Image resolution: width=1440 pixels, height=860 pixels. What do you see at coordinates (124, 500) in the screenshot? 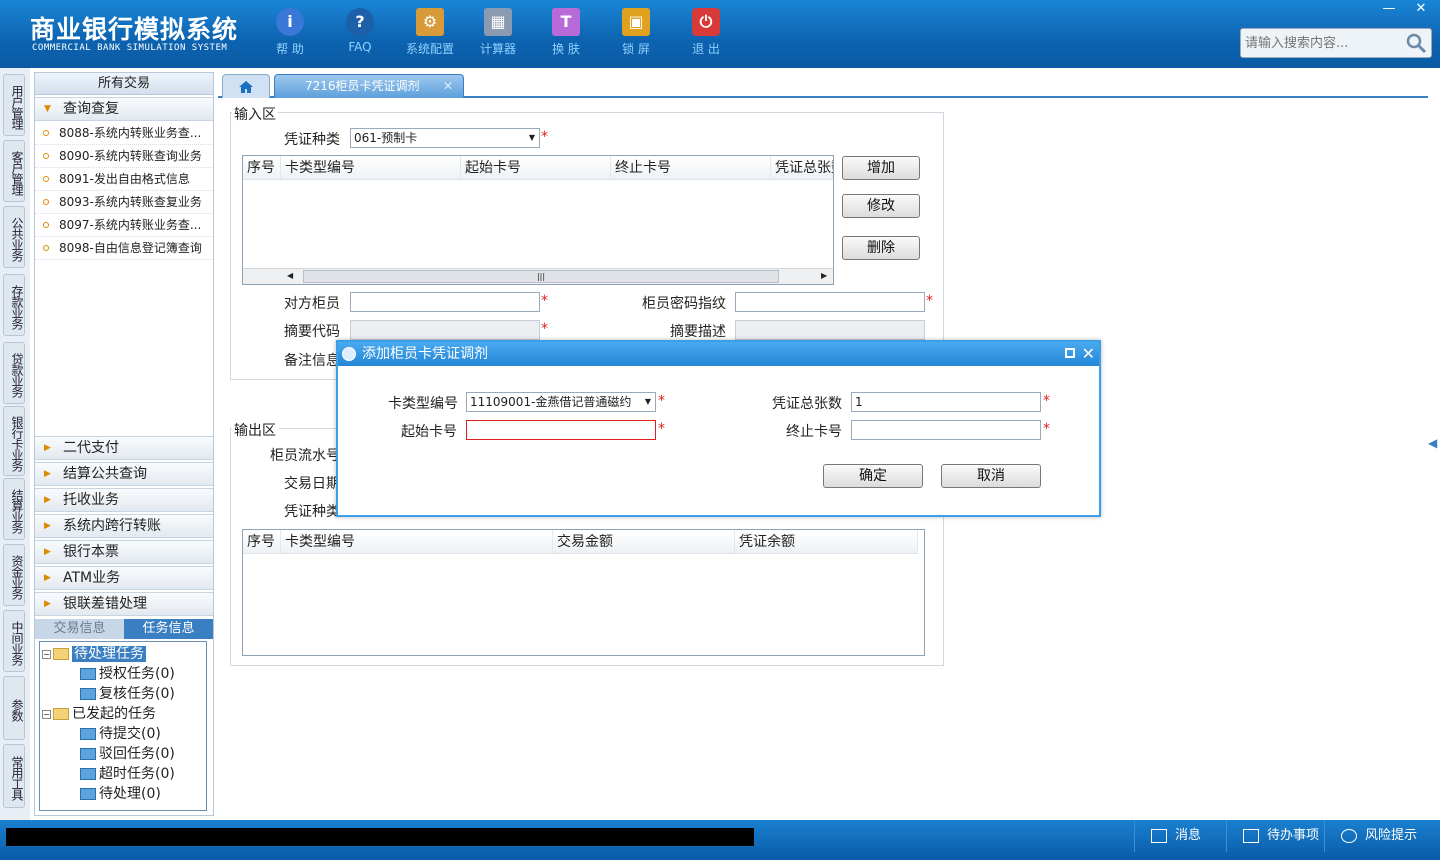
I see `menu-group-collection: ▶ 托收业务` at bounding box center [124, 500].